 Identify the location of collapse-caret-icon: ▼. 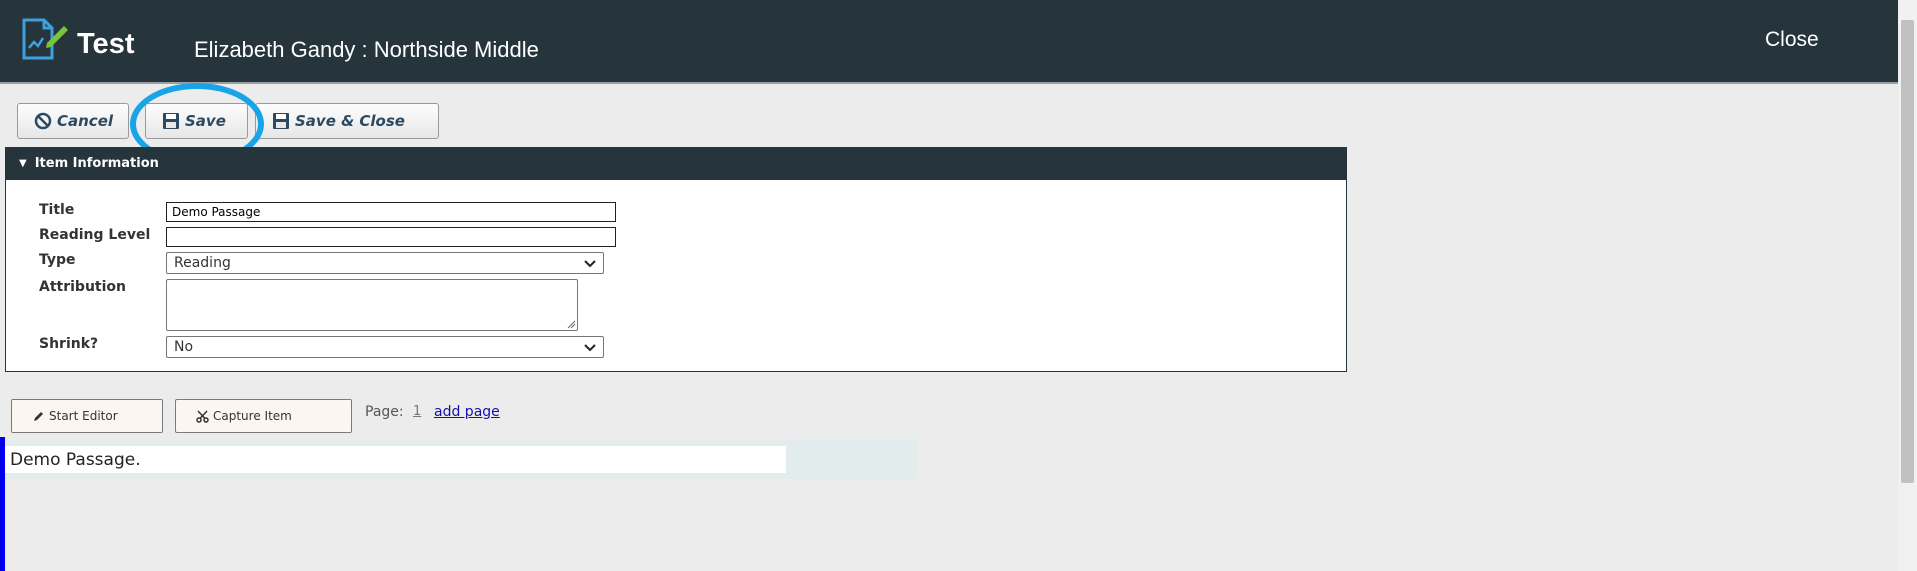
(23, 163).